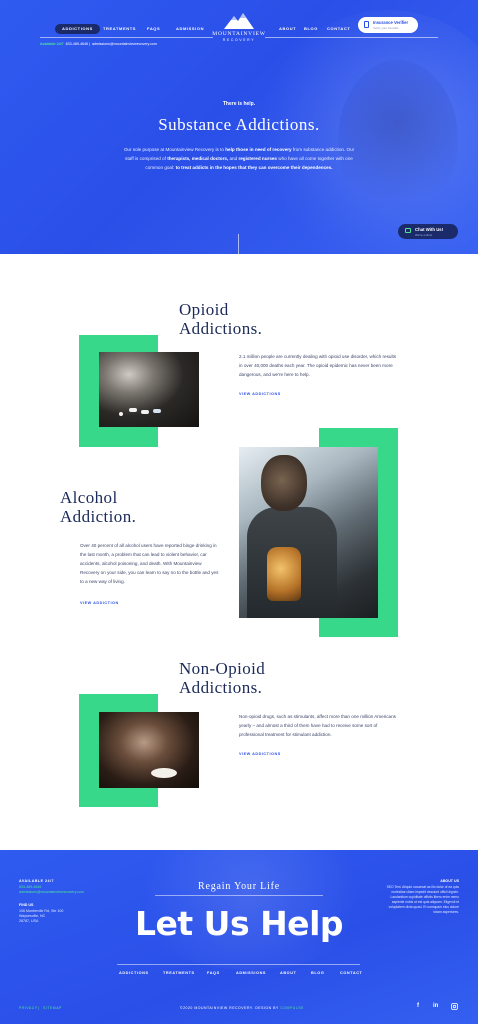 This screenshot has width=478, height=1024. I want to click on header-phone-link: 833-489-4646, so click(77, 44).